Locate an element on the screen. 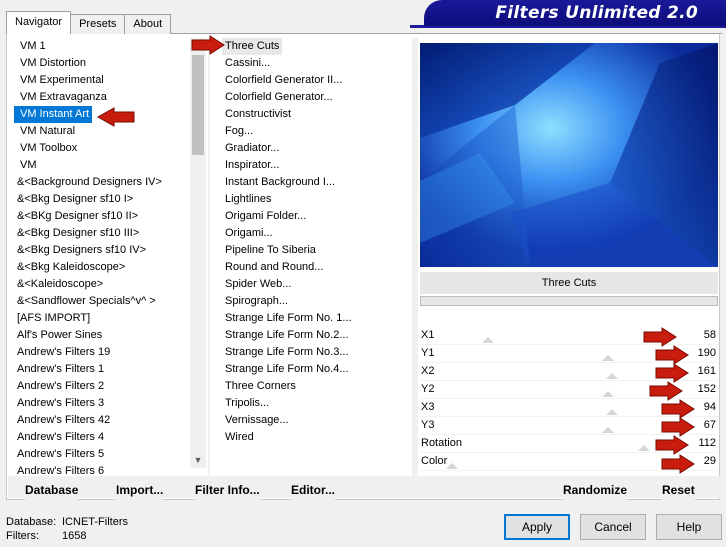  category-item: VM Instant Art is located at coordinates (53, 114).